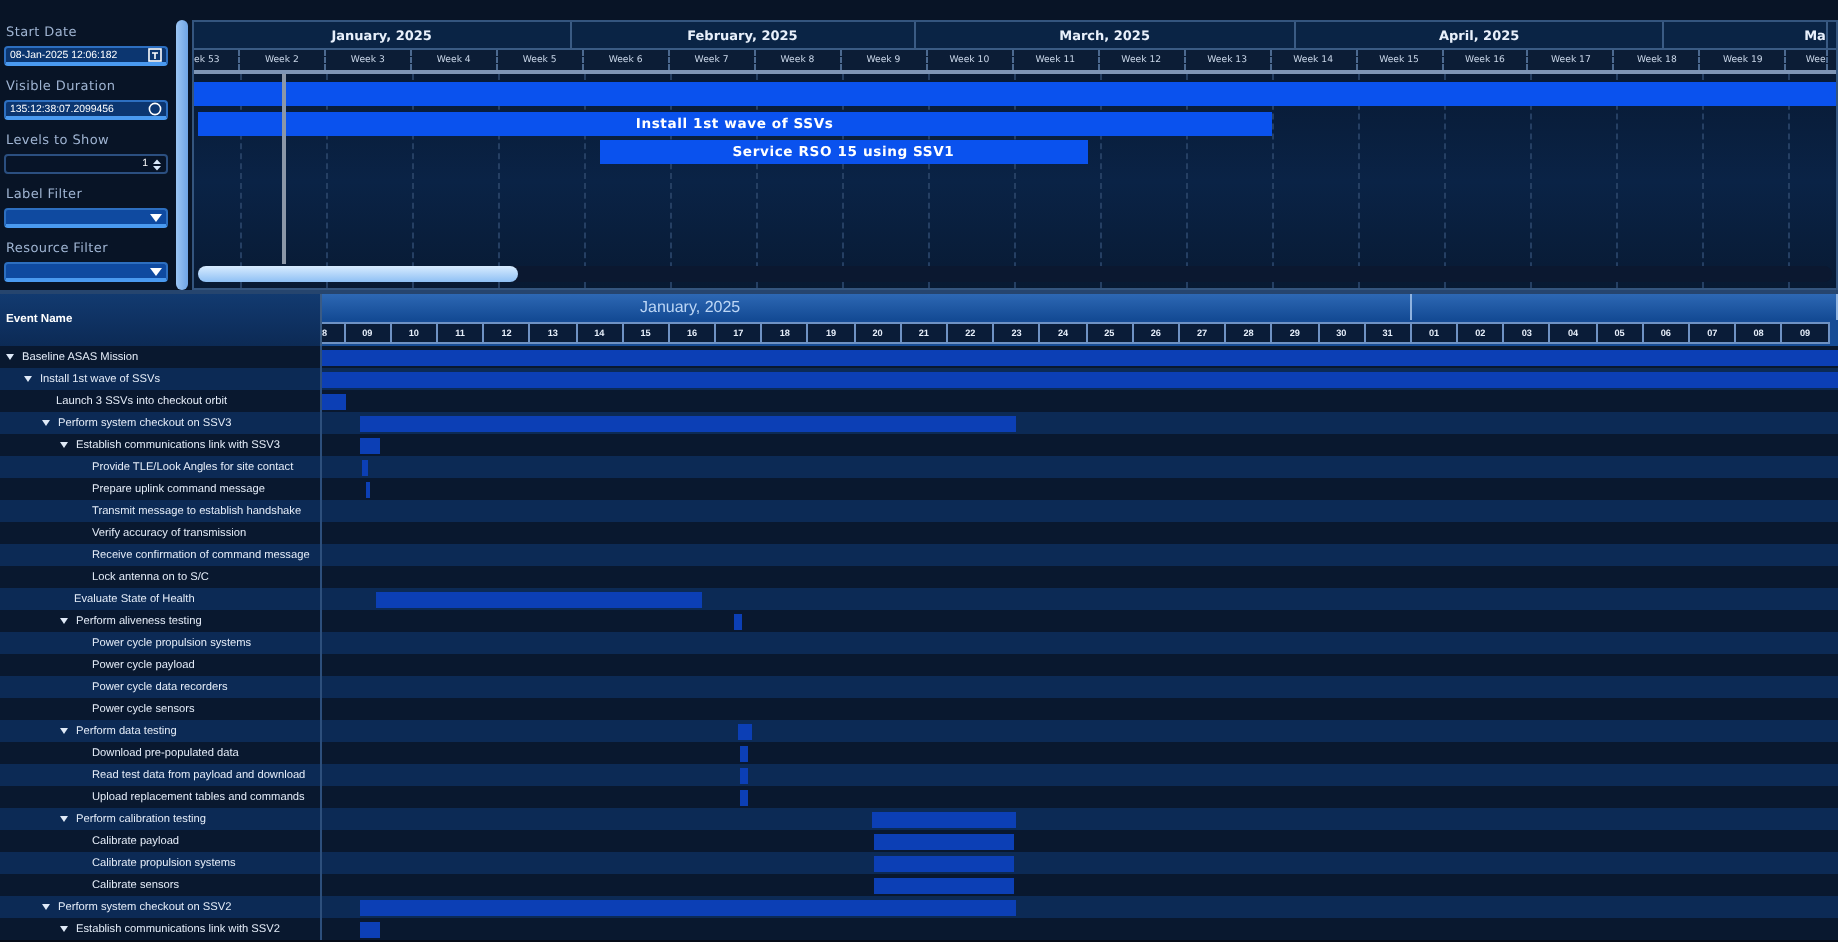  I want to click on scroll-track, so click(1015, 274).